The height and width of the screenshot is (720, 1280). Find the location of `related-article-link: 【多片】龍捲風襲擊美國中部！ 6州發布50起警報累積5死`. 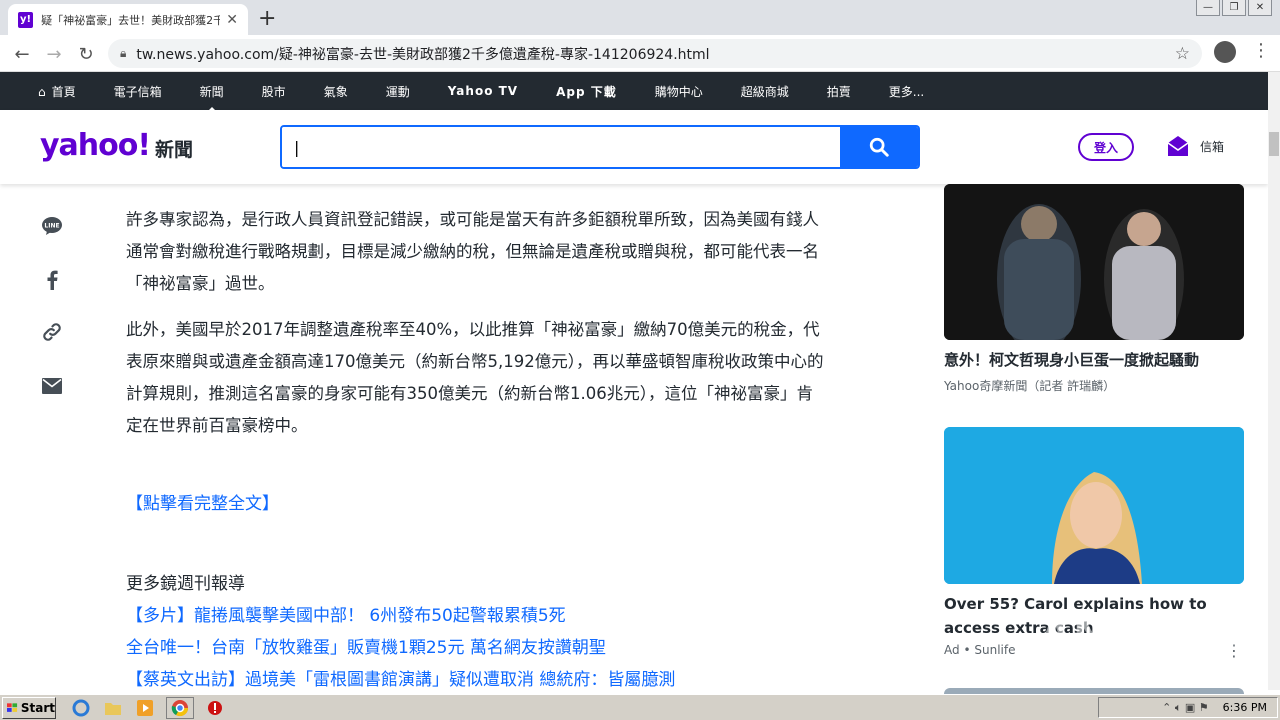

related-article-link: 【多片】龍捲風襲擊美國中部！ 6州發布50起警報累積5死 is located at coordinates (346, 613).